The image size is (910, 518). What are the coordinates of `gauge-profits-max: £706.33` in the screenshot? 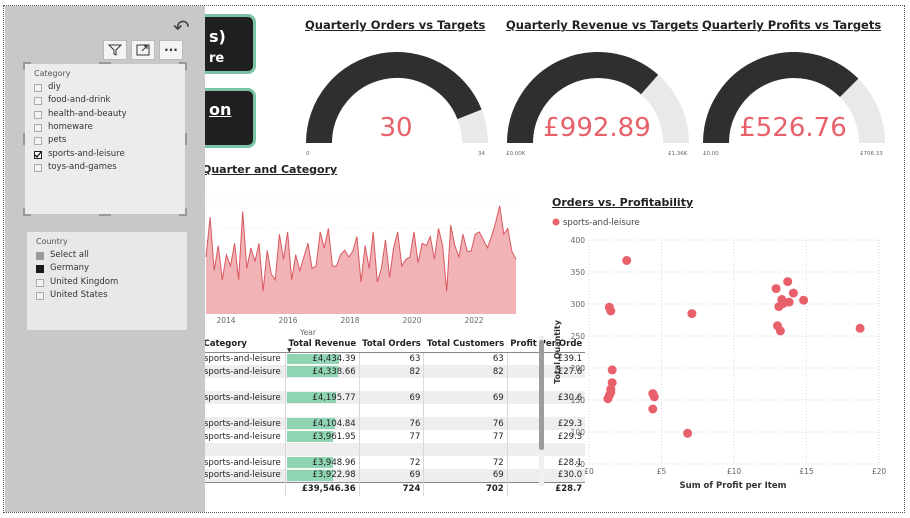 It's located at (871, 154).